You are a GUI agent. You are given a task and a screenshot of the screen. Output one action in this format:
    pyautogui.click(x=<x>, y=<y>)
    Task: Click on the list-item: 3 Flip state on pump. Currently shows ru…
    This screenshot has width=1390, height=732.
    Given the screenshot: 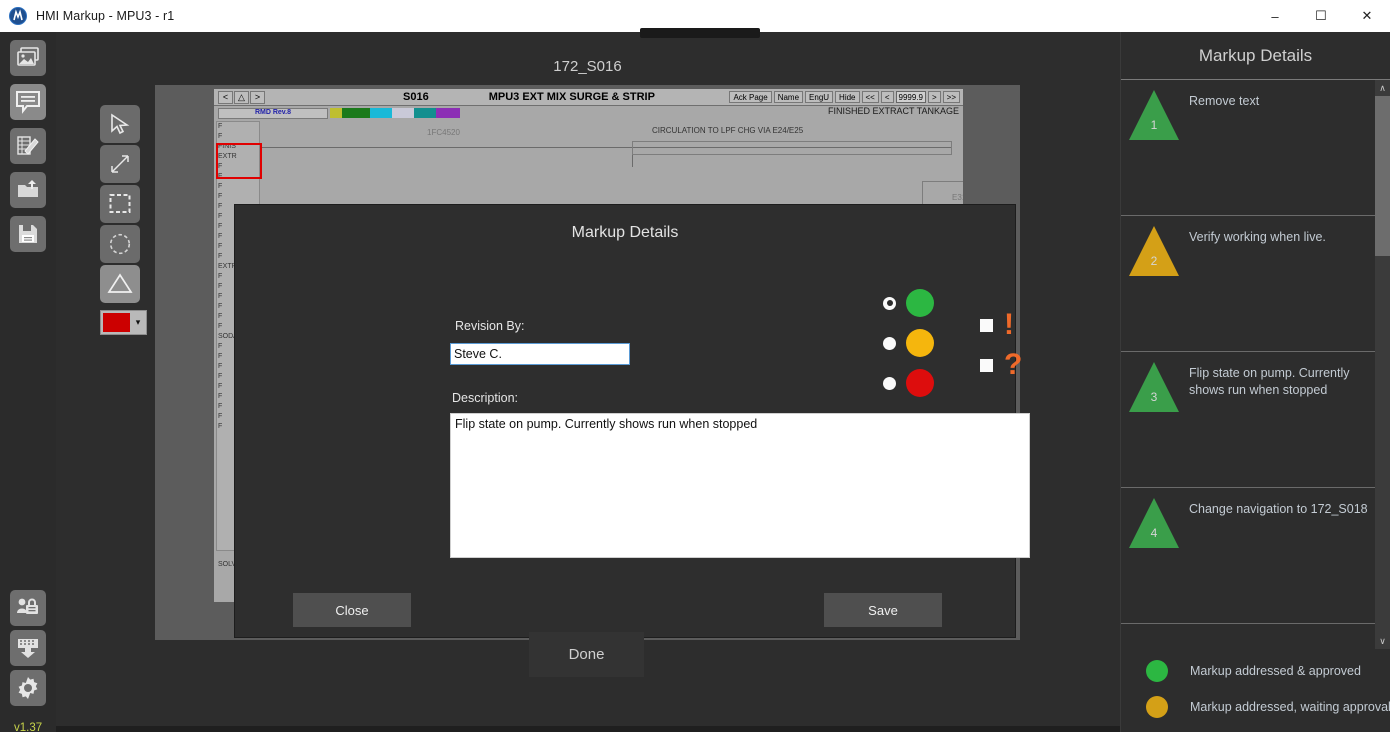 What is the action you would take?
    pyautogui.click(x=1255, y=420)
    